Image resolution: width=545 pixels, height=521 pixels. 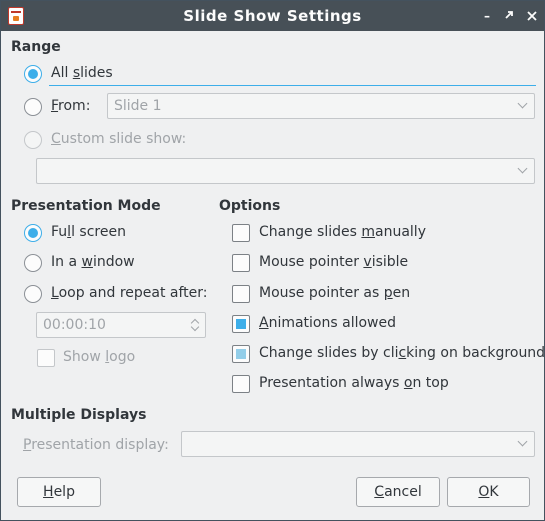 What do you see at coordinates (118, 139) in the screenshot?
I see `custom-slide-show-label: Custom slide show:` at bounding box center [118, 139].